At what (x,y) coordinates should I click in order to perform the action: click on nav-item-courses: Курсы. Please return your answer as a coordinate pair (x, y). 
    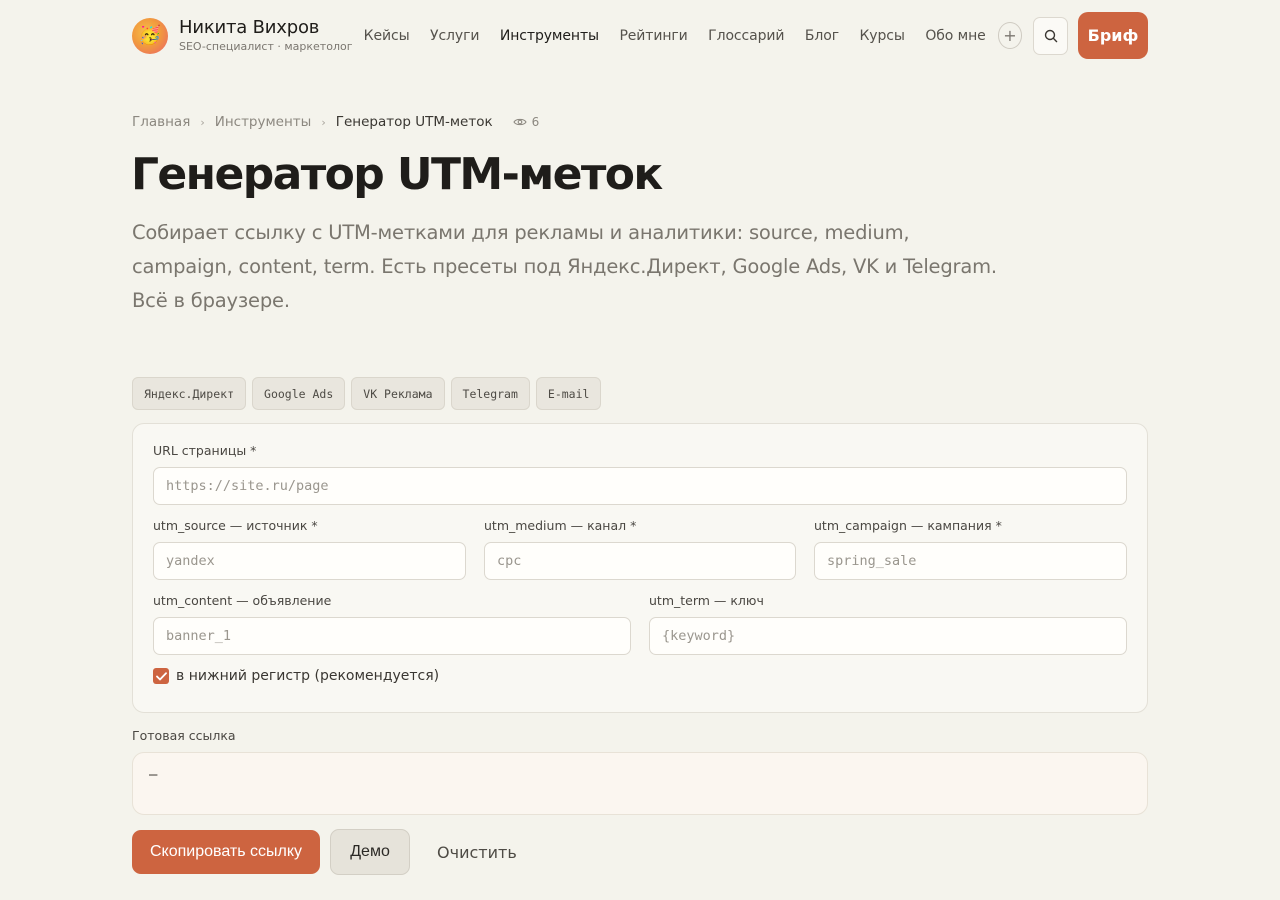
    Looking at the image, I should click on (881, 36).